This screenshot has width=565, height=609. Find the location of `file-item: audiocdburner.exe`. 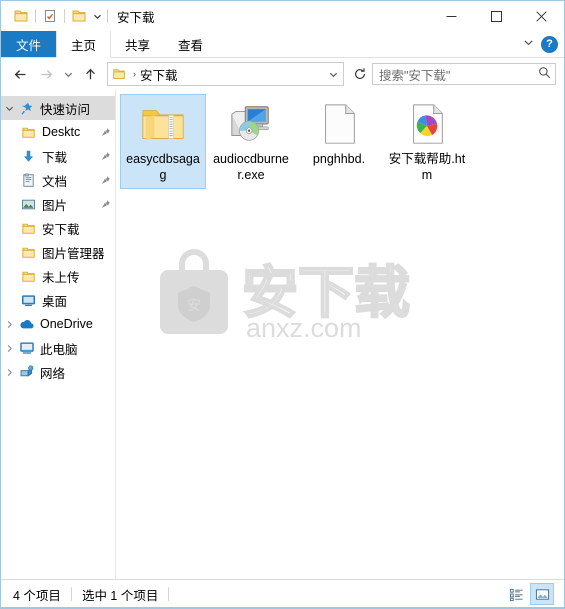

file-item: audiocdburner.exe is located at coordinates (251, 141).